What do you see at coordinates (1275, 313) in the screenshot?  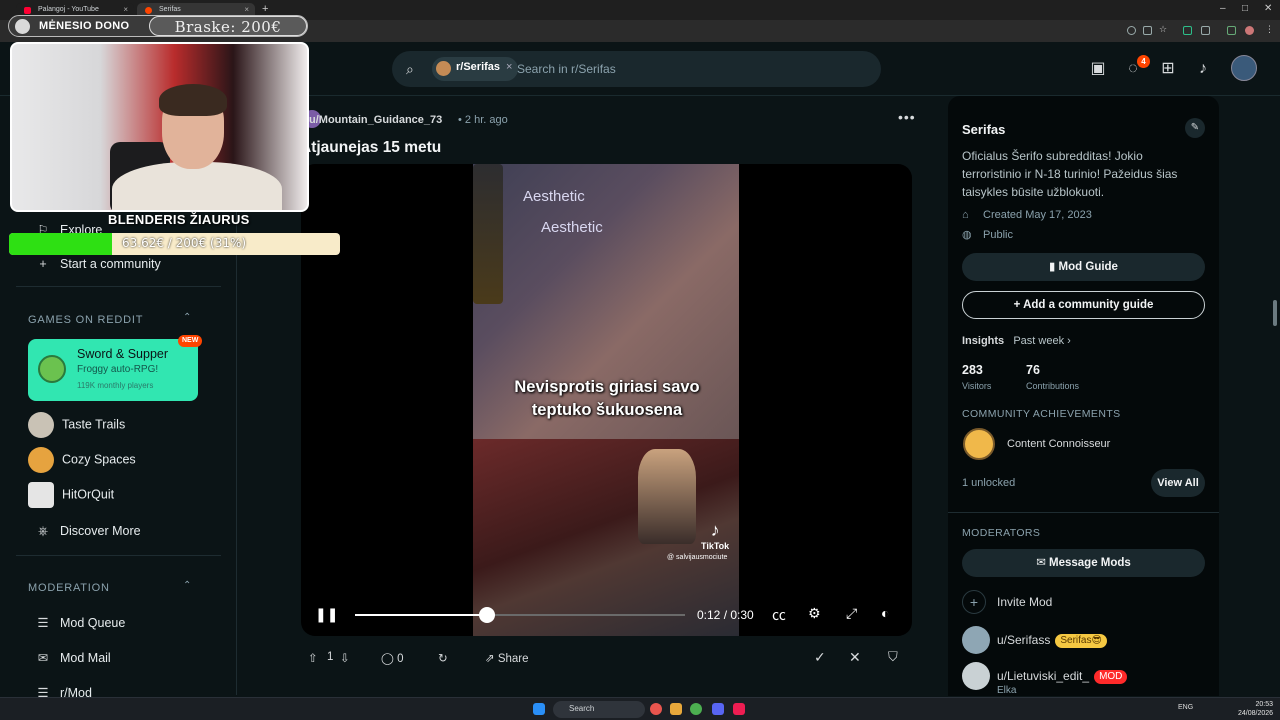 I see `page-scrollbar` at bounding box center [1275, 313].